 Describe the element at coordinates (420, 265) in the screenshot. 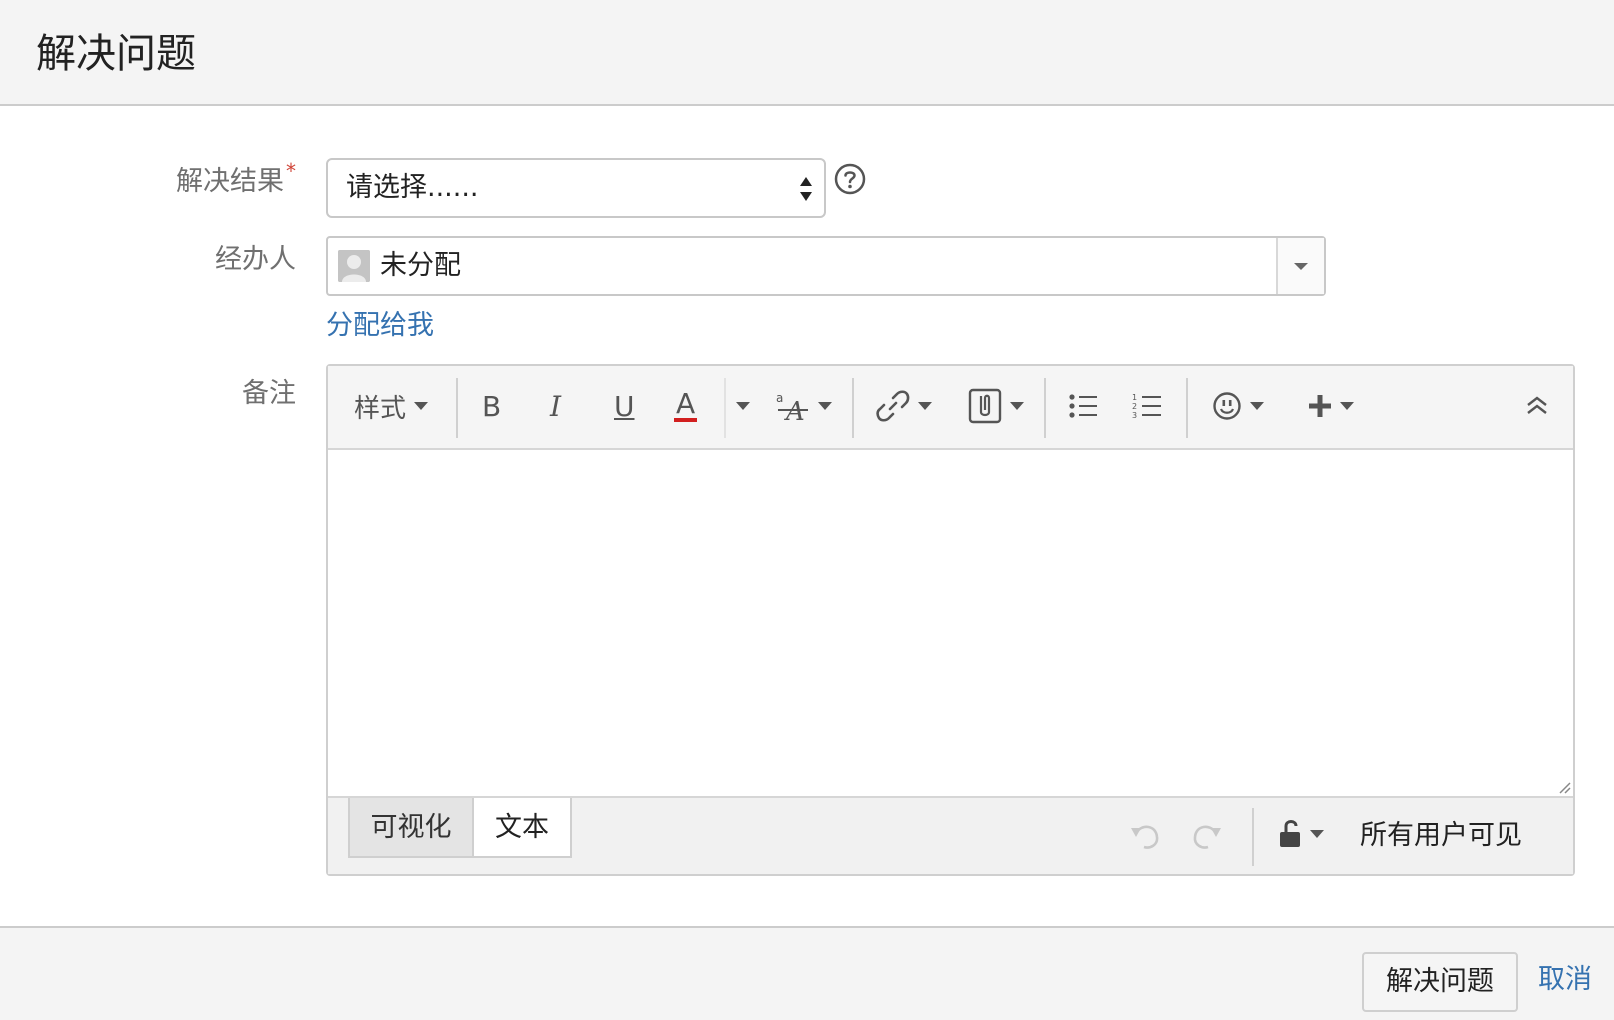

I see `assignee-value: 未分配` at that location.